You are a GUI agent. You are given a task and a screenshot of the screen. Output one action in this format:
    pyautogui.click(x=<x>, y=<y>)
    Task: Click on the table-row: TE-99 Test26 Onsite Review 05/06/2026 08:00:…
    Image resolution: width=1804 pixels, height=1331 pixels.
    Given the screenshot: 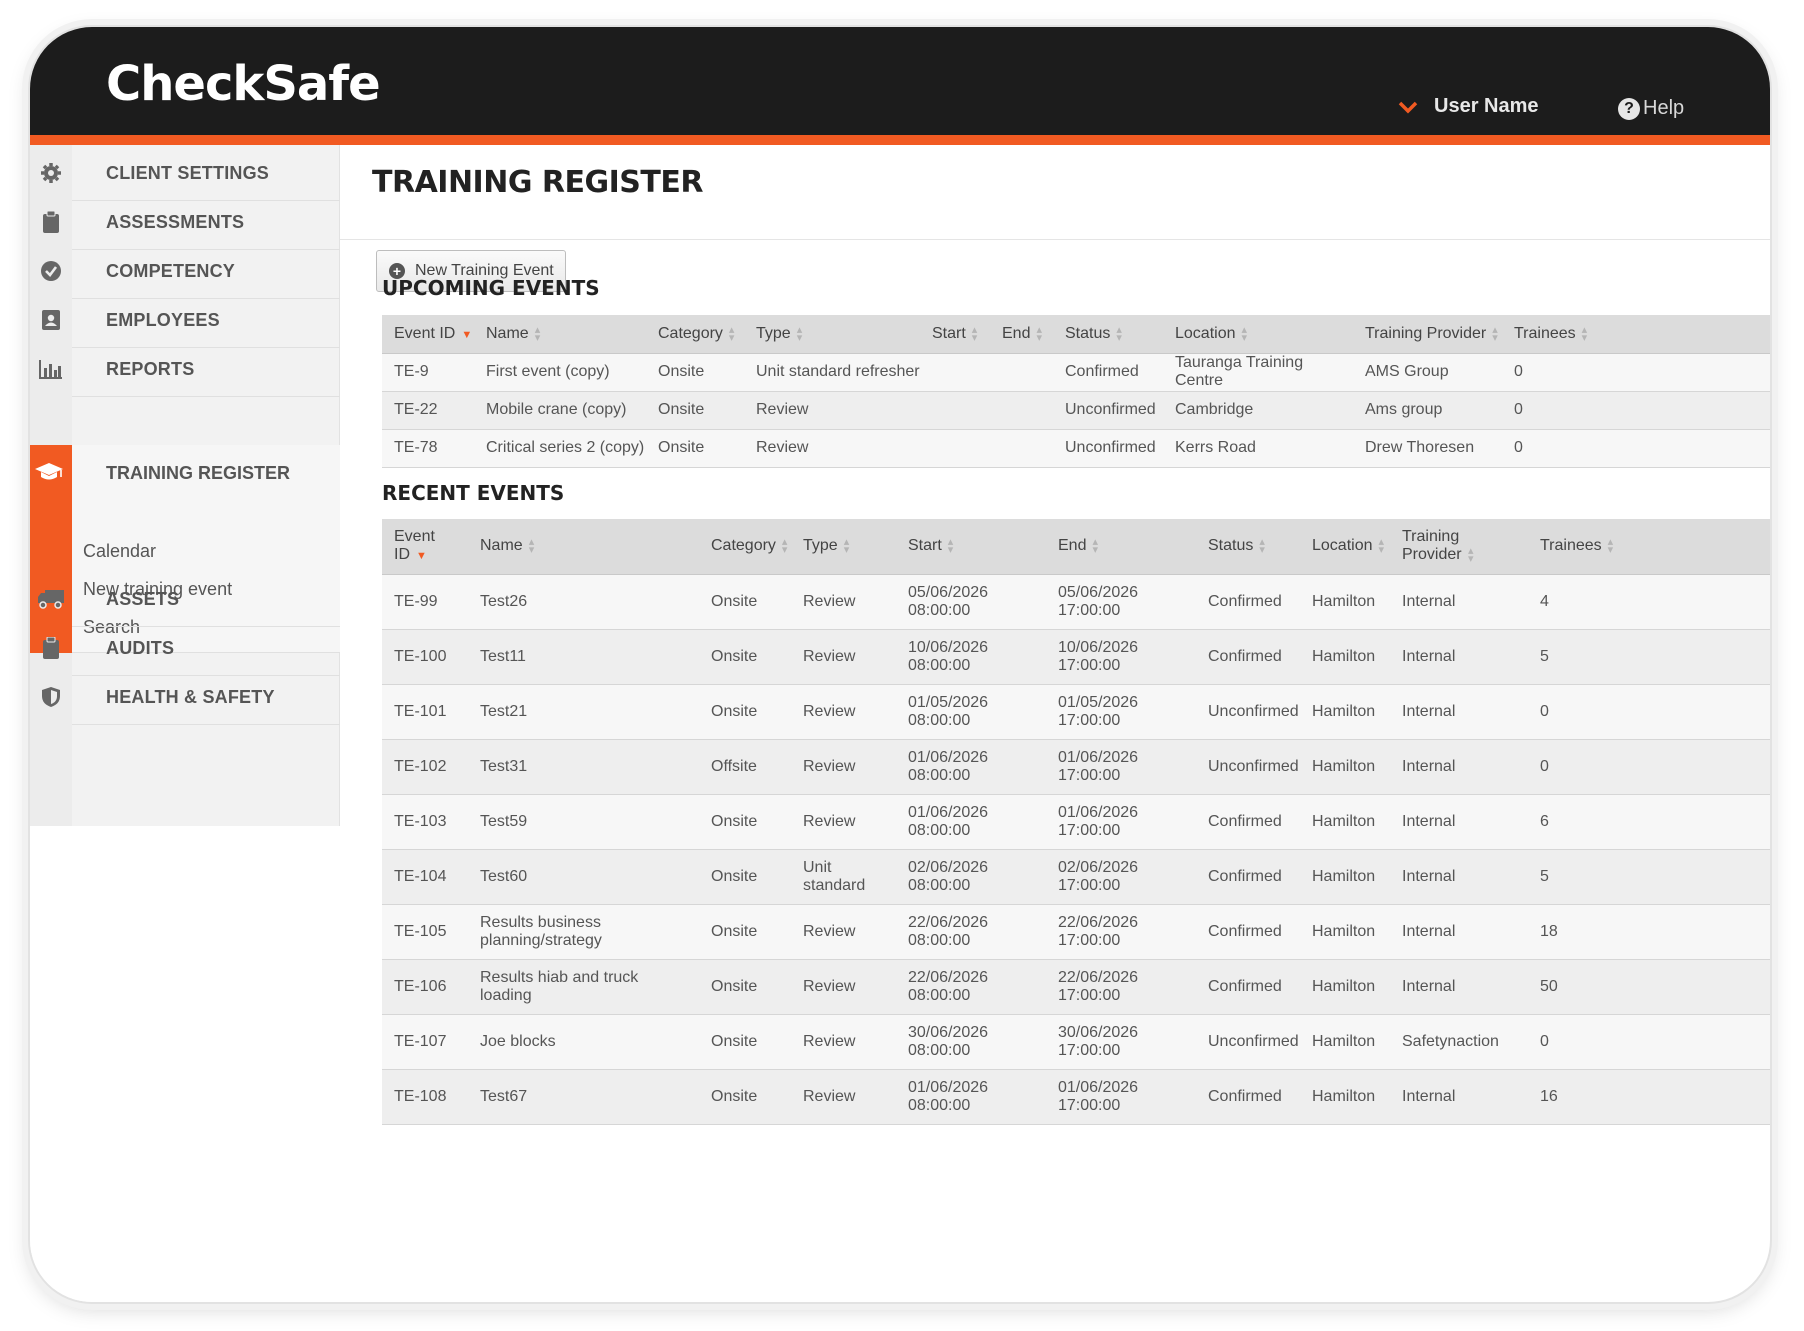 What is the action you would take?
    pyautogui.click(x=1076, y=602)
    